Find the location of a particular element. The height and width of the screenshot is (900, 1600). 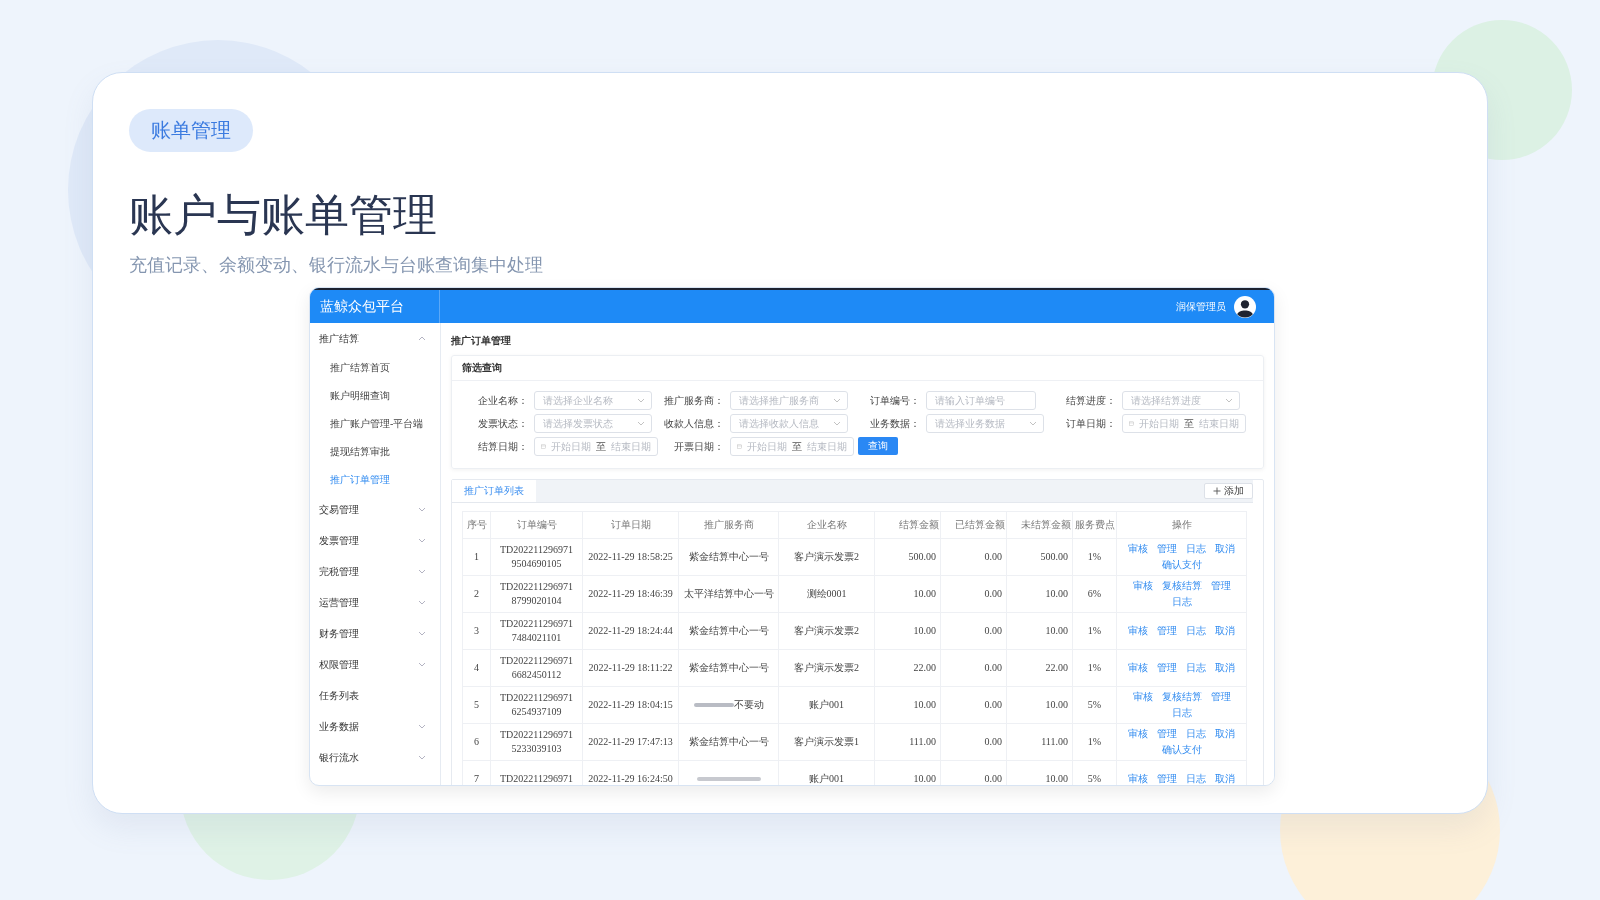

table-cell: 22.00 is located at coordinates (907, 668).